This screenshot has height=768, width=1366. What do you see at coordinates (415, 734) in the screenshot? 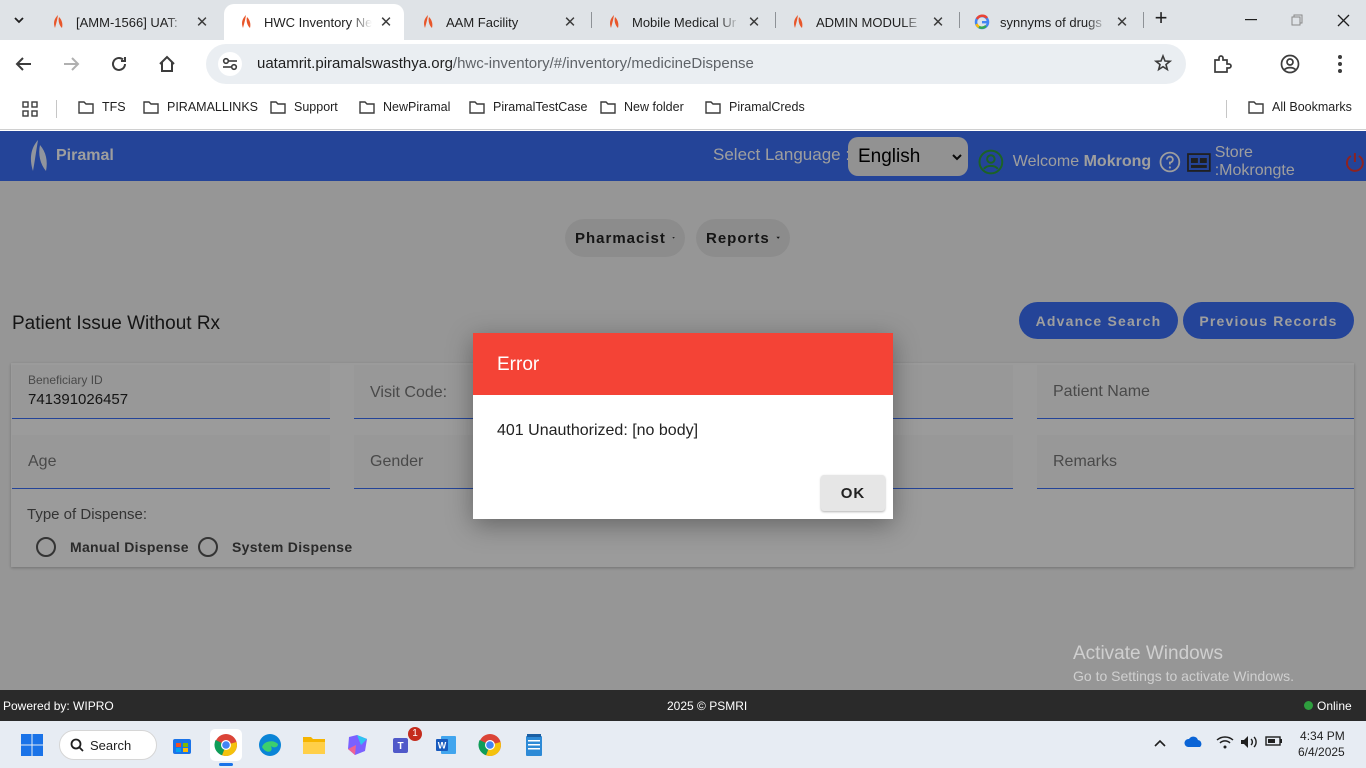
I see `teams-badge: 1` at bounding box center [415, 734].